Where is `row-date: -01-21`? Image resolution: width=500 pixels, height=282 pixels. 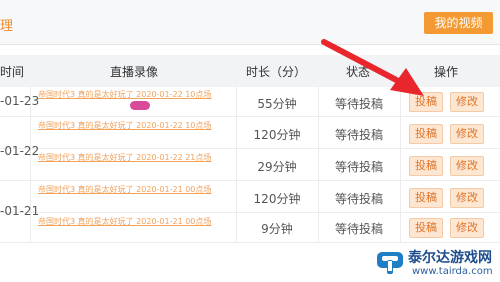
row-date: -01-21 is located at coordinates (20, 211).